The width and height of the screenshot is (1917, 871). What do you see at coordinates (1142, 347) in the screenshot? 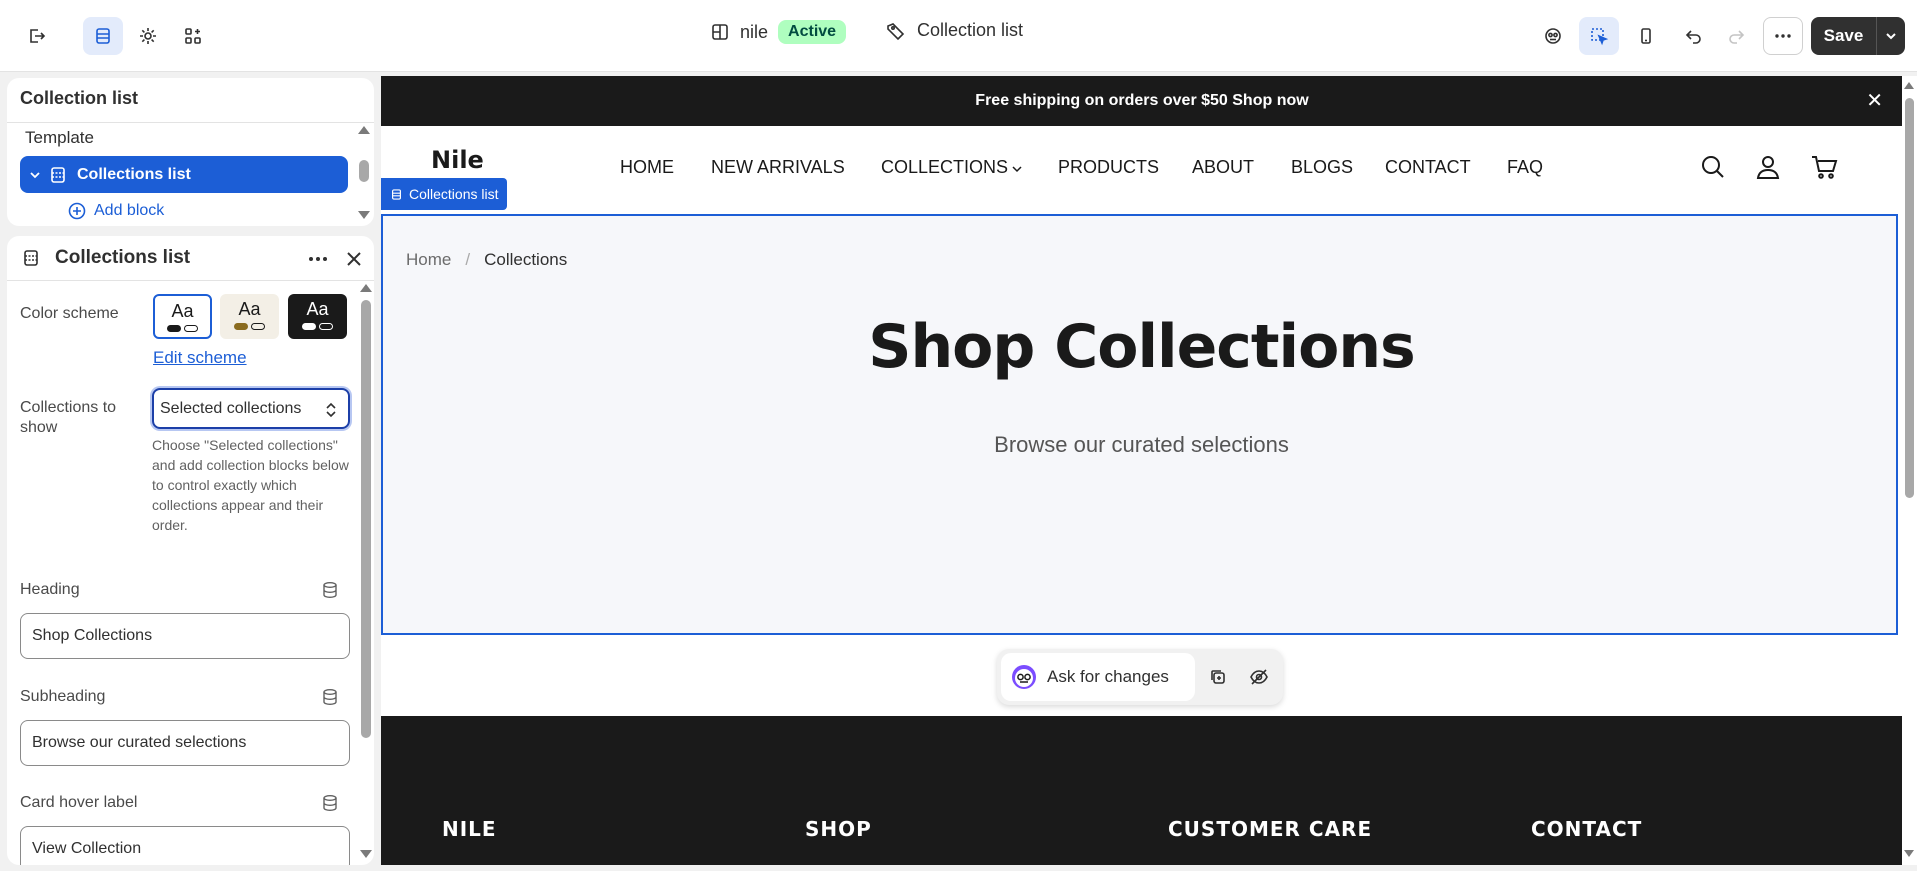
I see `section-heading: Shop Collections` at bounding box center [1142, 347].